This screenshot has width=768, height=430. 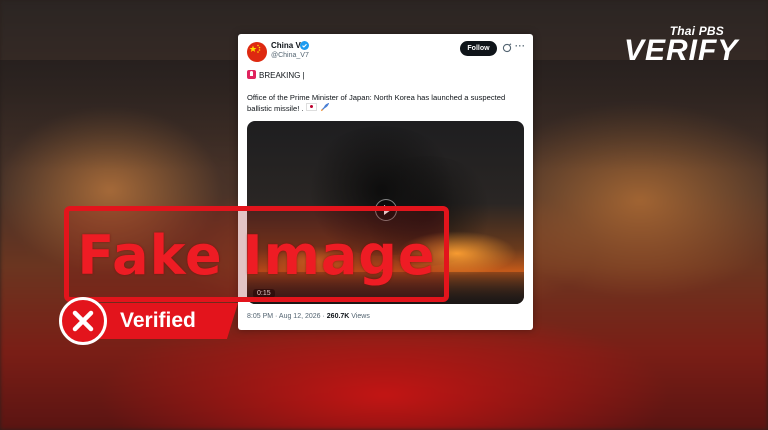 I want to click on avatar, so click(x=257, y=52).